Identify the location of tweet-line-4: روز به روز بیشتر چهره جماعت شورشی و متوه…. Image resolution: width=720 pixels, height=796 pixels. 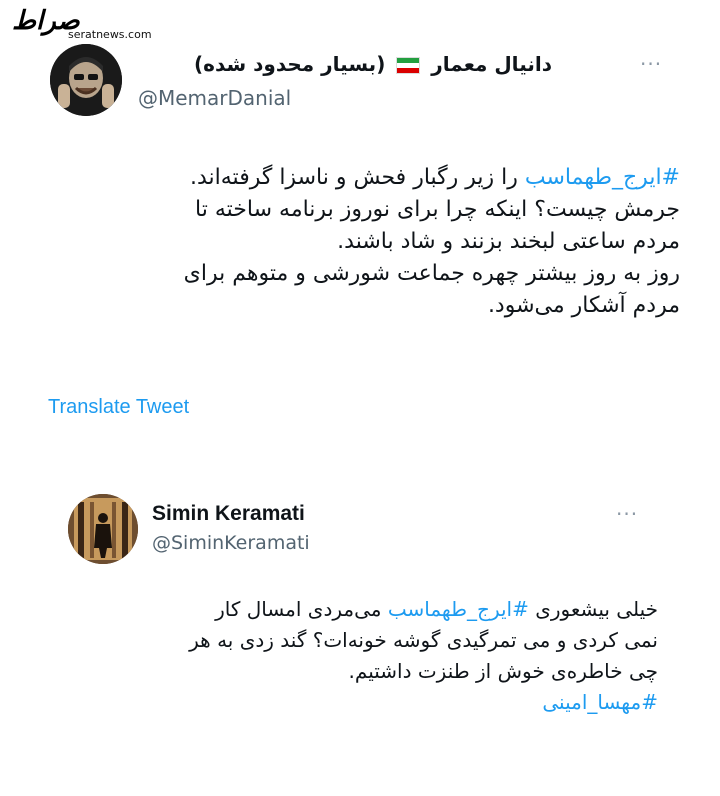
(431, 273).